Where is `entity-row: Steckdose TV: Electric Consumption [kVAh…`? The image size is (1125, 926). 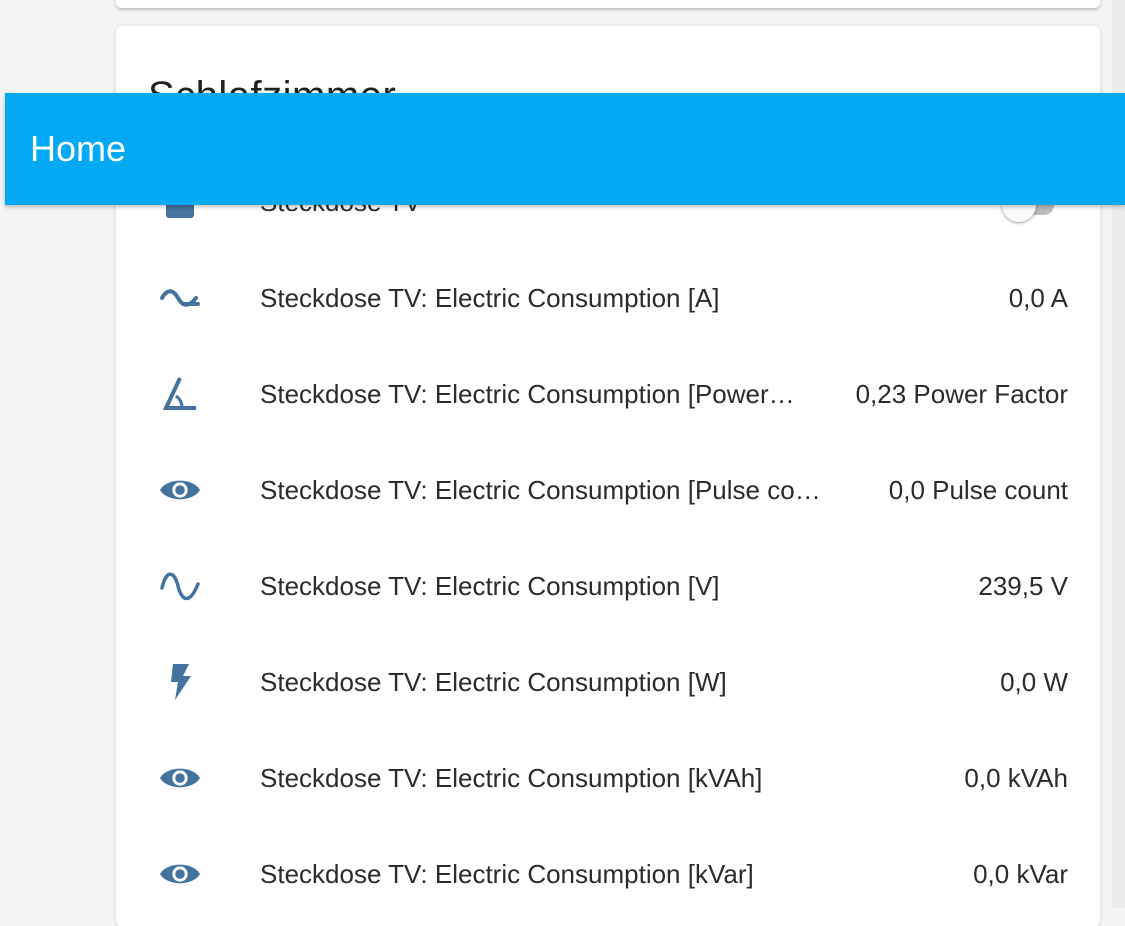 entity-row: Steckdose TV: Electric Consumption [kVAh… is located at coordinates (608, 778).